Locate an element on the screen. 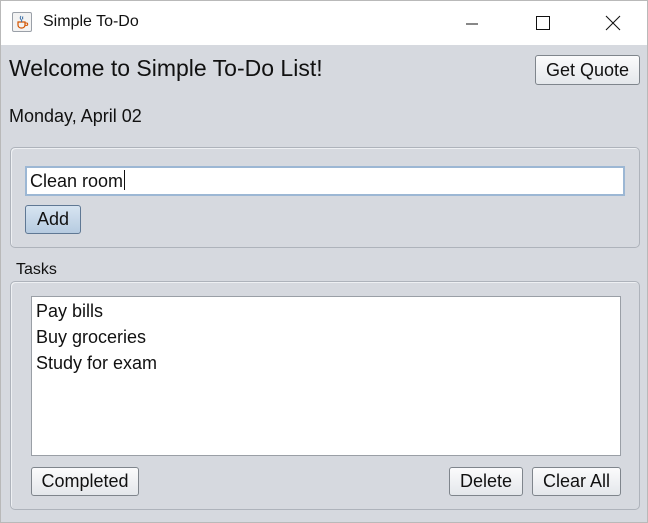  window-title: Simple To-Do is located at coordinates (91, 21).